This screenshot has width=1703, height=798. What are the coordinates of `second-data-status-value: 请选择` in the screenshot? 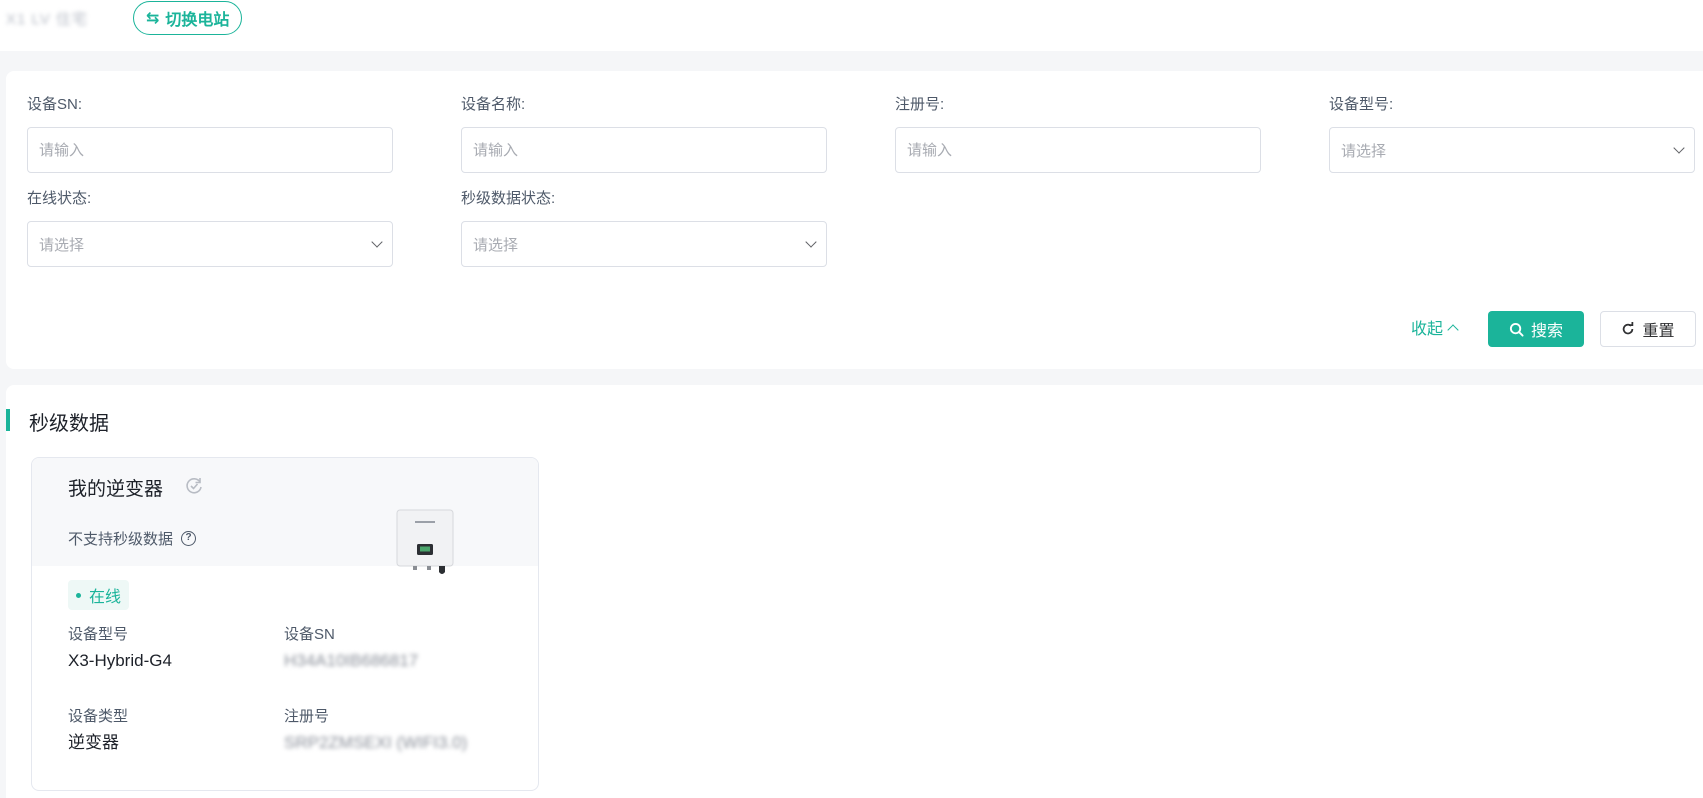 It's located at (496, 245).